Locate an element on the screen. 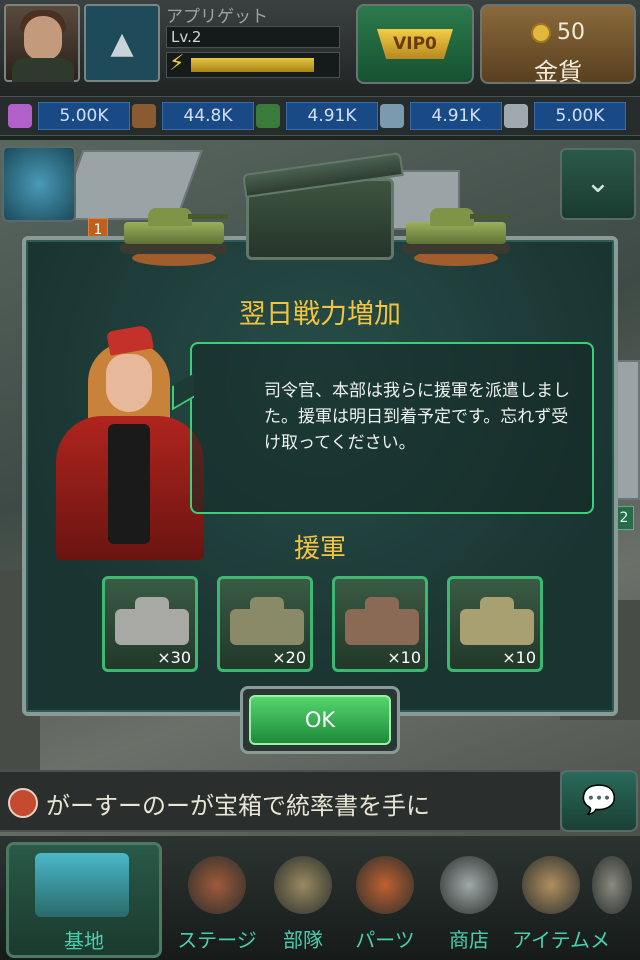 Image resolution: width=640 pixels, height=960 pixels. nav-item-label: パーツ is located at coordinates (385, 940).